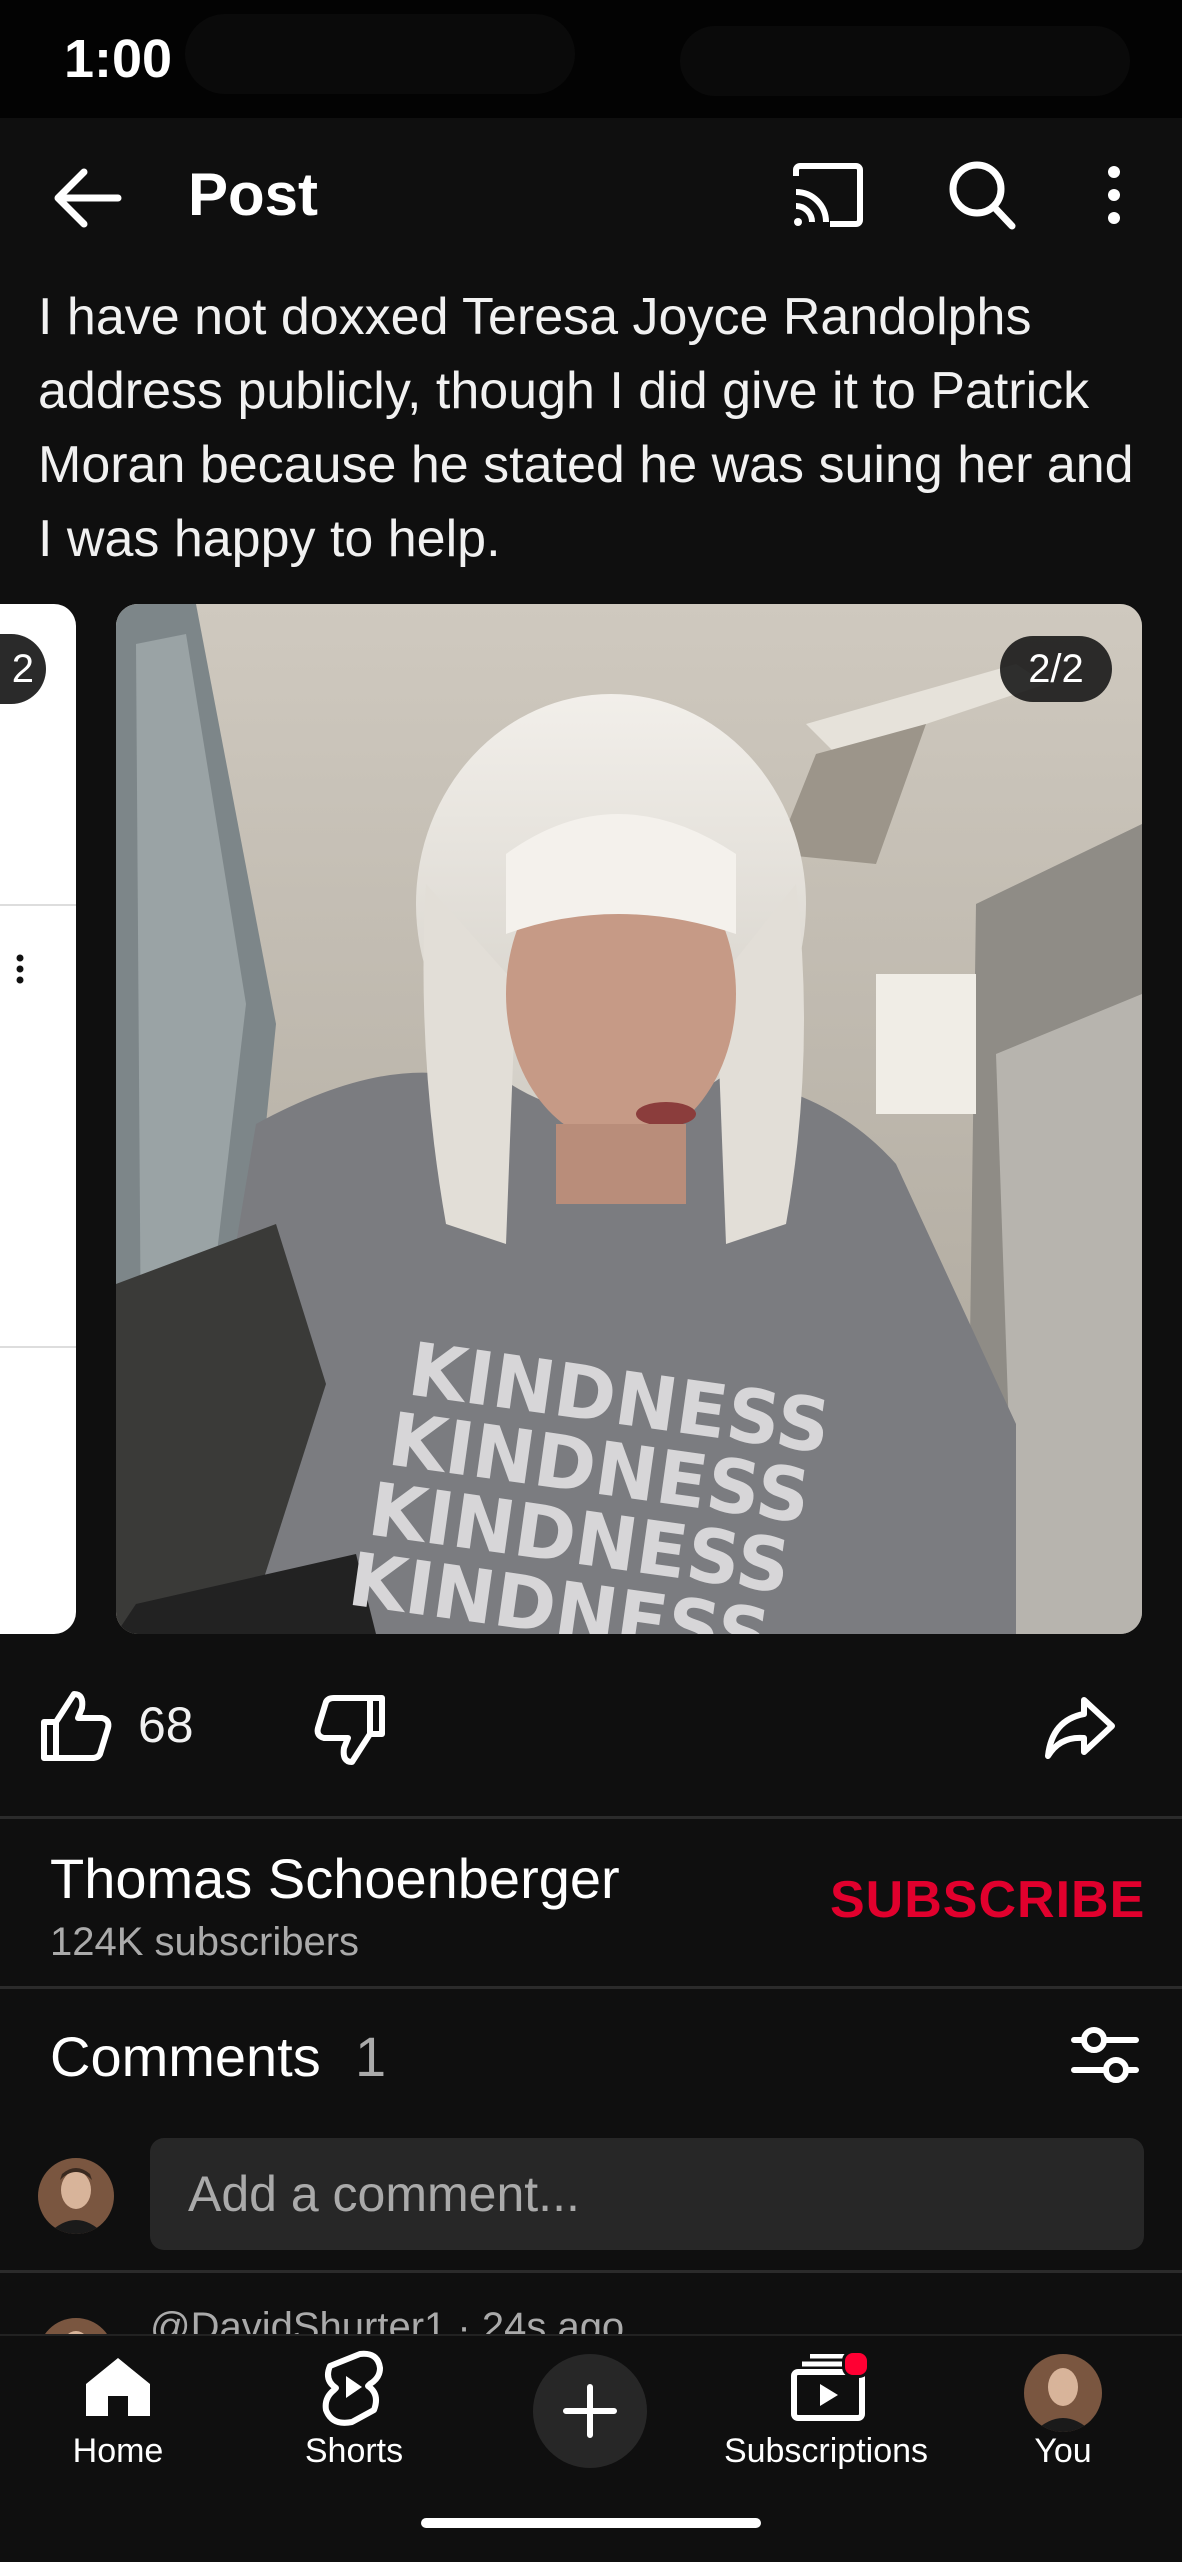 This screenshot has width=1182, height=2562. I want to click on create-button, so click(590, 2411).